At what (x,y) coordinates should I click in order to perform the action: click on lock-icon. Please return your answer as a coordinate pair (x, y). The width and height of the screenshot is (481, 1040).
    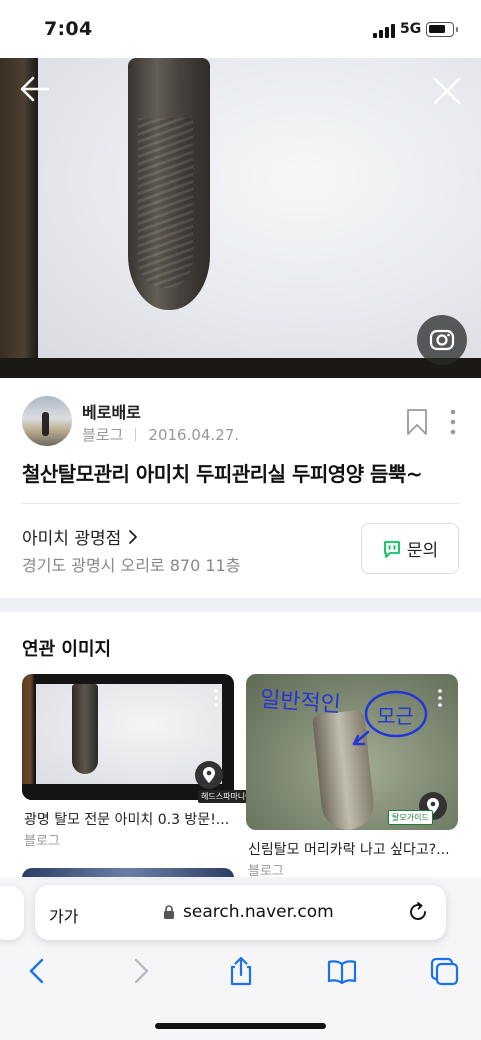
    Looking at the image, I should click on (169, 911).